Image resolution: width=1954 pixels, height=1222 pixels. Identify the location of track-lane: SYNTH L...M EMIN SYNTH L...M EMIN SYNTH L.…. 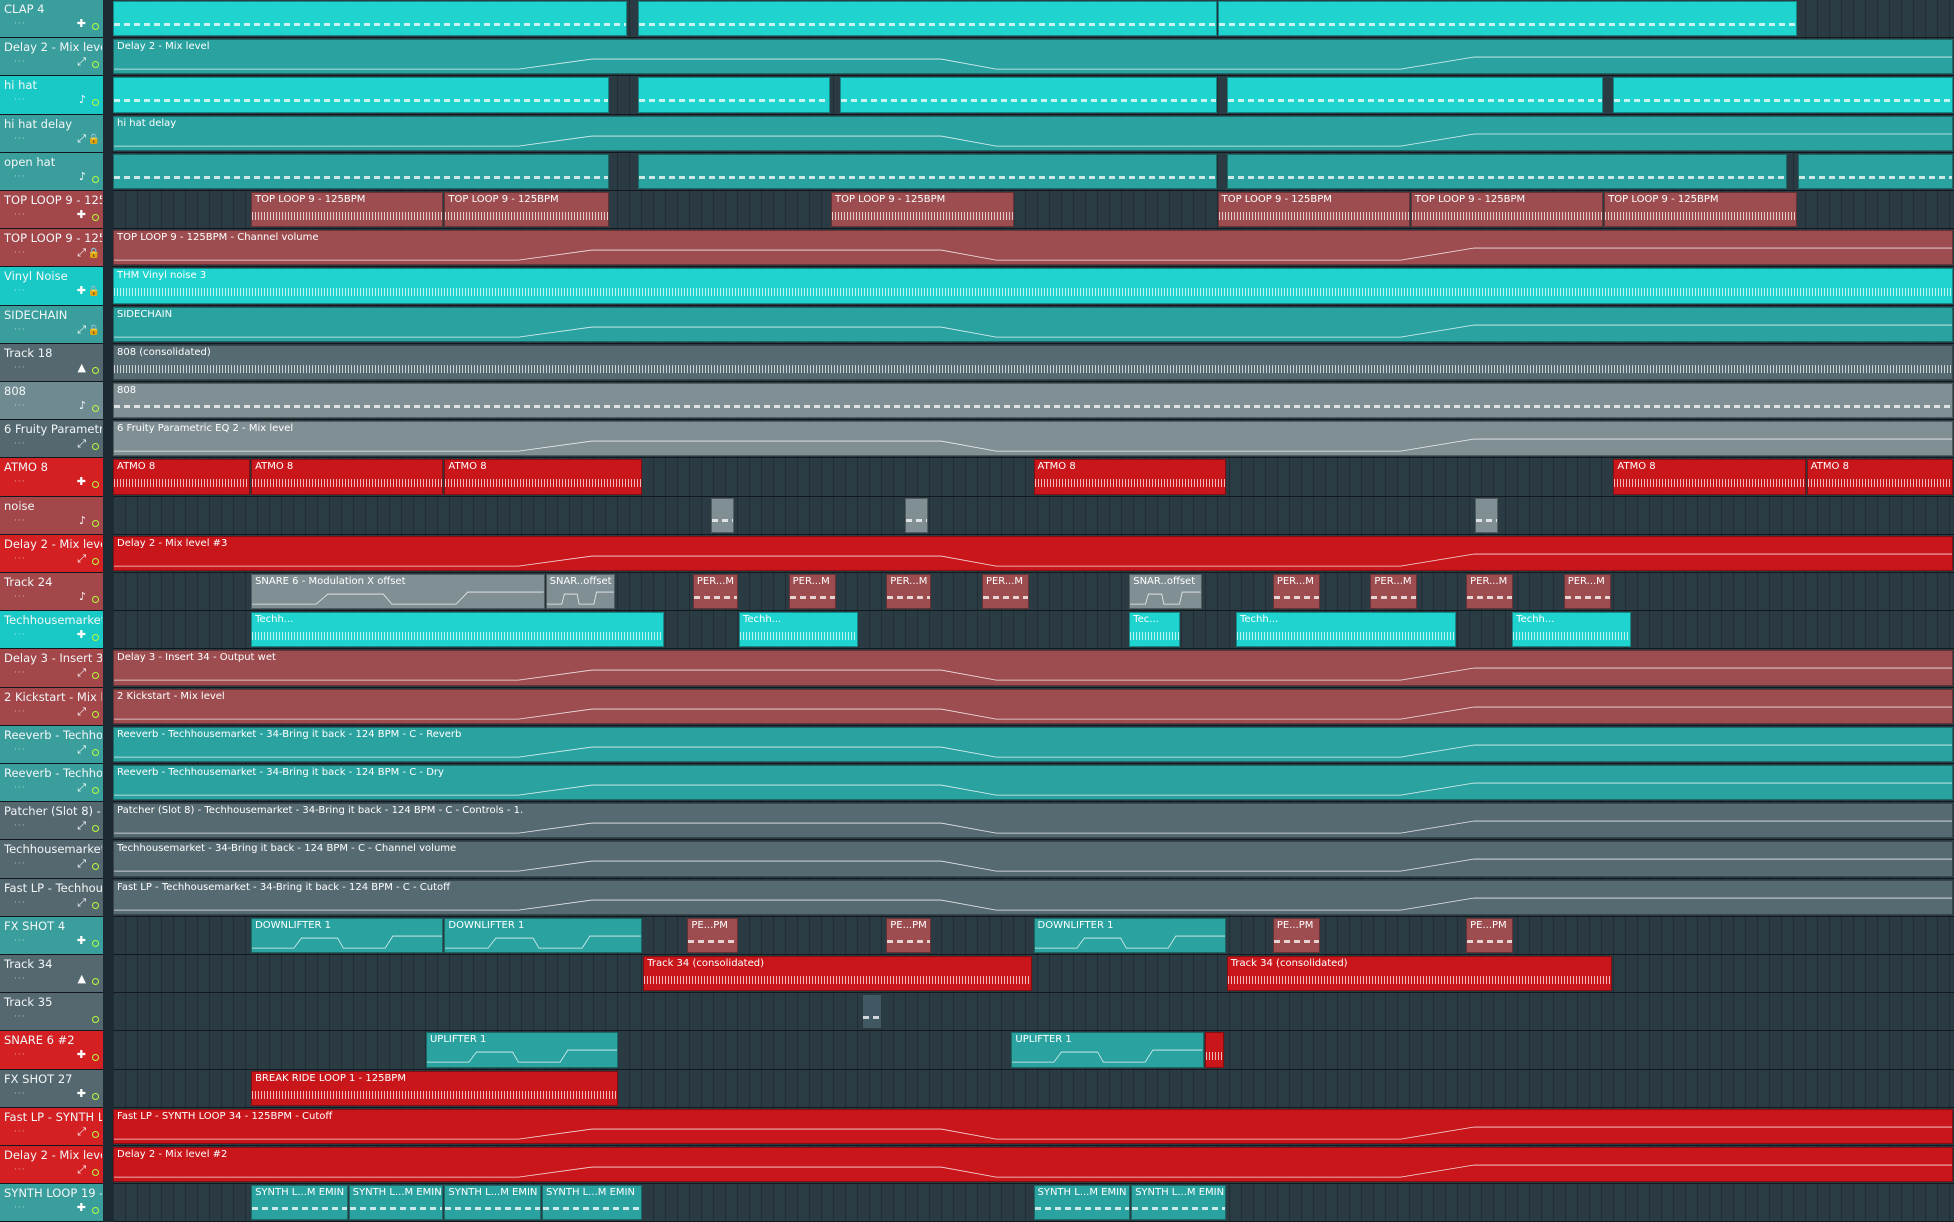
(1033, 1203).